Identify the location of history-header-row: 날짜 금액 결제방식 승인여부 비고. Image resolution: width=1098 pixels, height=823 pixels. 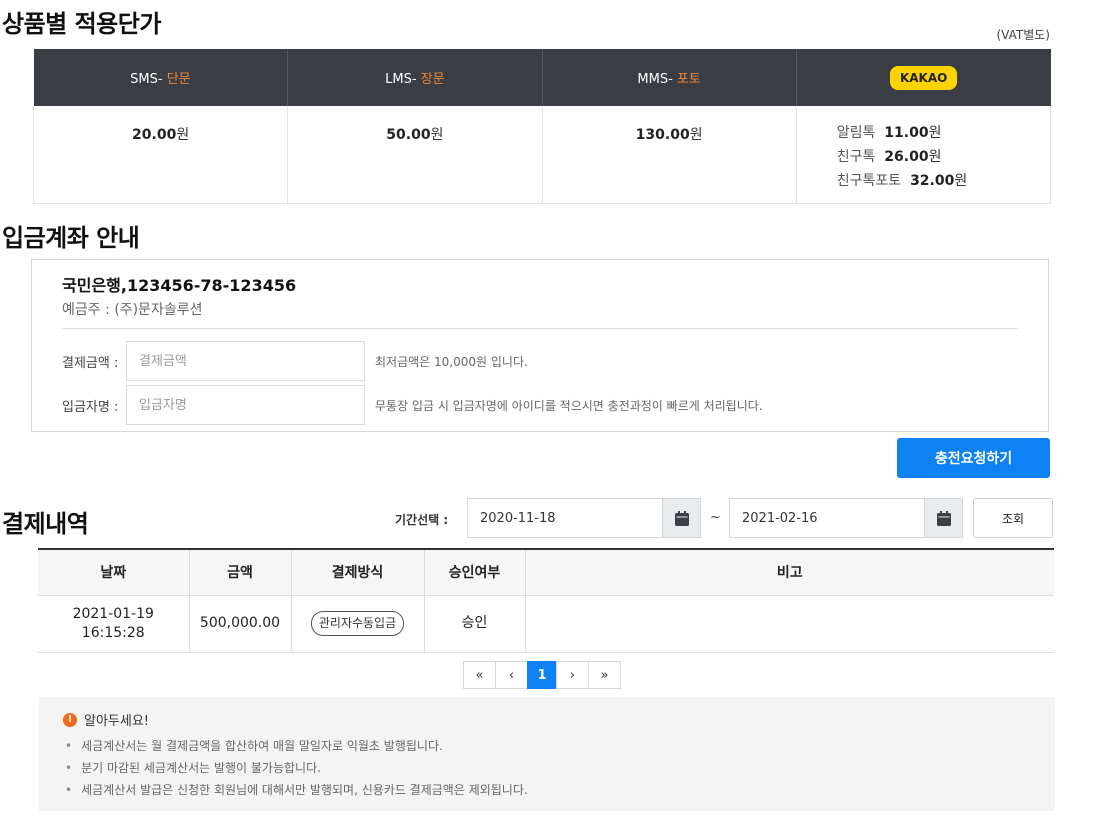
(546, 572).